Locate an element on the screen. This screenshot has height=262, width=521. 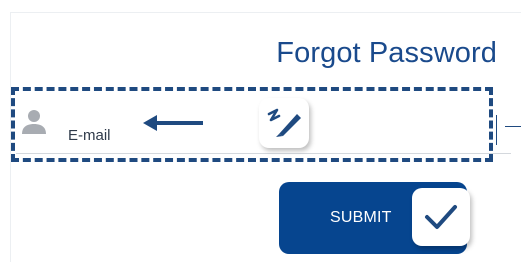
edit-pen-icon is located at coordinates (284, 122).